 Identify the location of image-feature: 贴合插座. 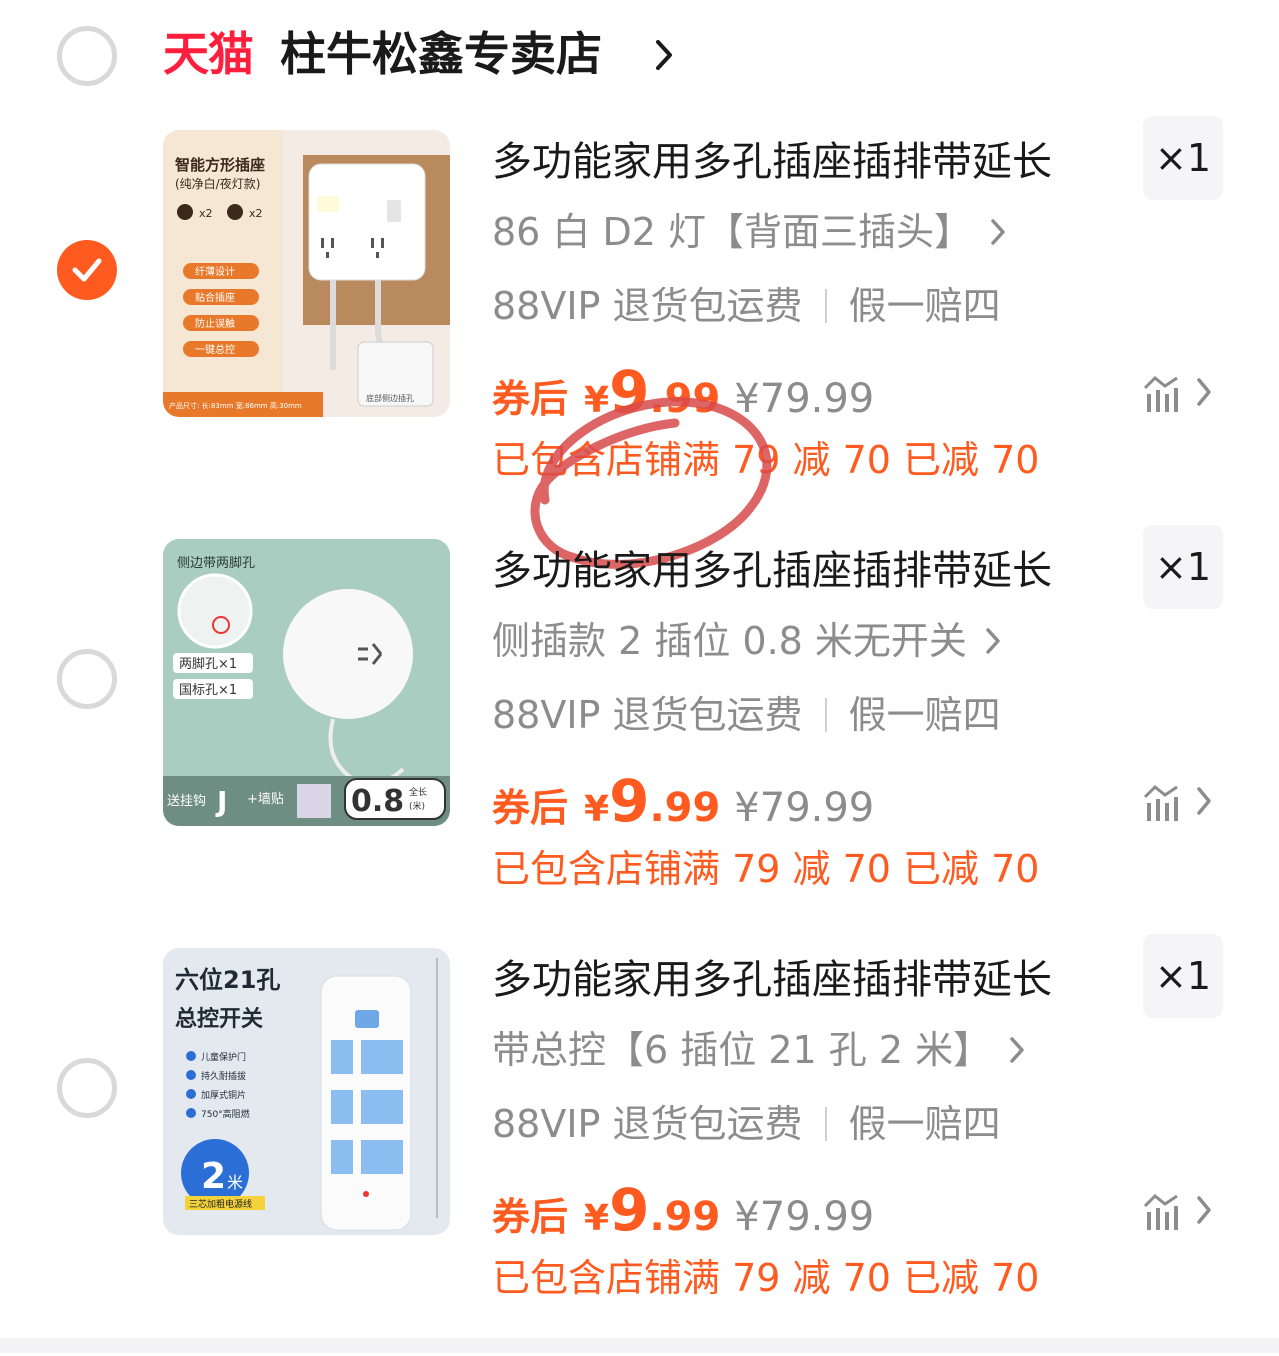
(215, 297).